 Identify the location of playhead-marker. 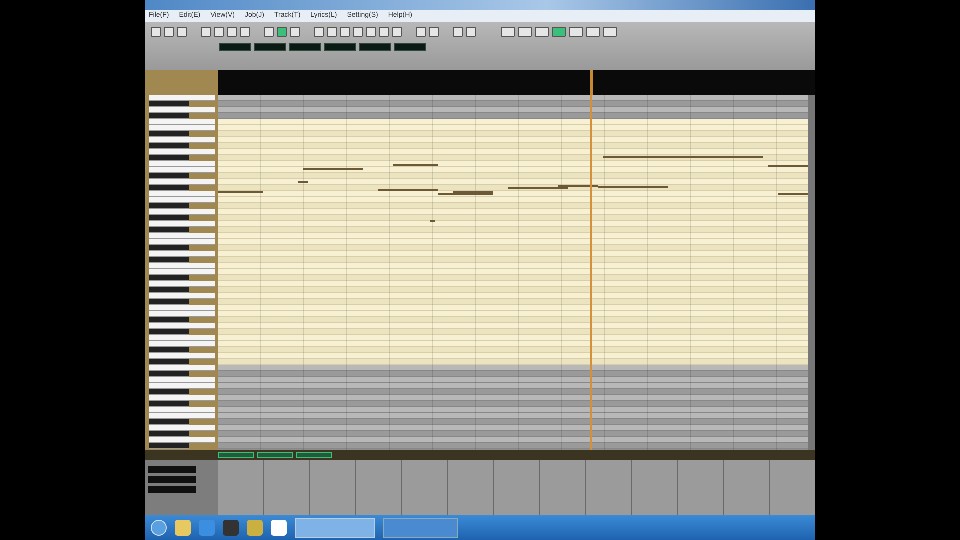
(591, 82).